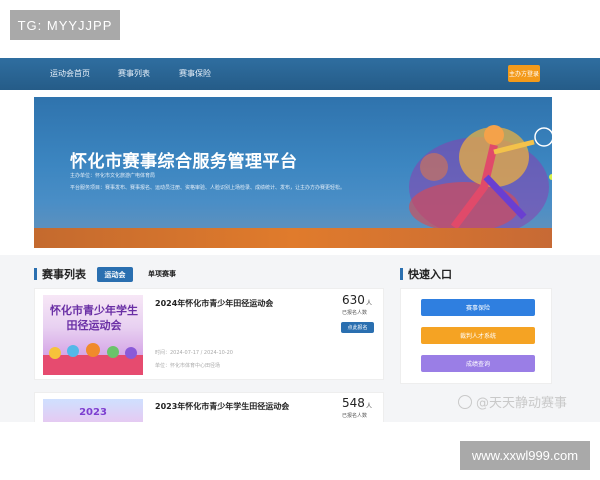  Describe the element at coordinates (525, 455) in the screenshot. I see `url-watermark: www.xxwl999.com` at that location.